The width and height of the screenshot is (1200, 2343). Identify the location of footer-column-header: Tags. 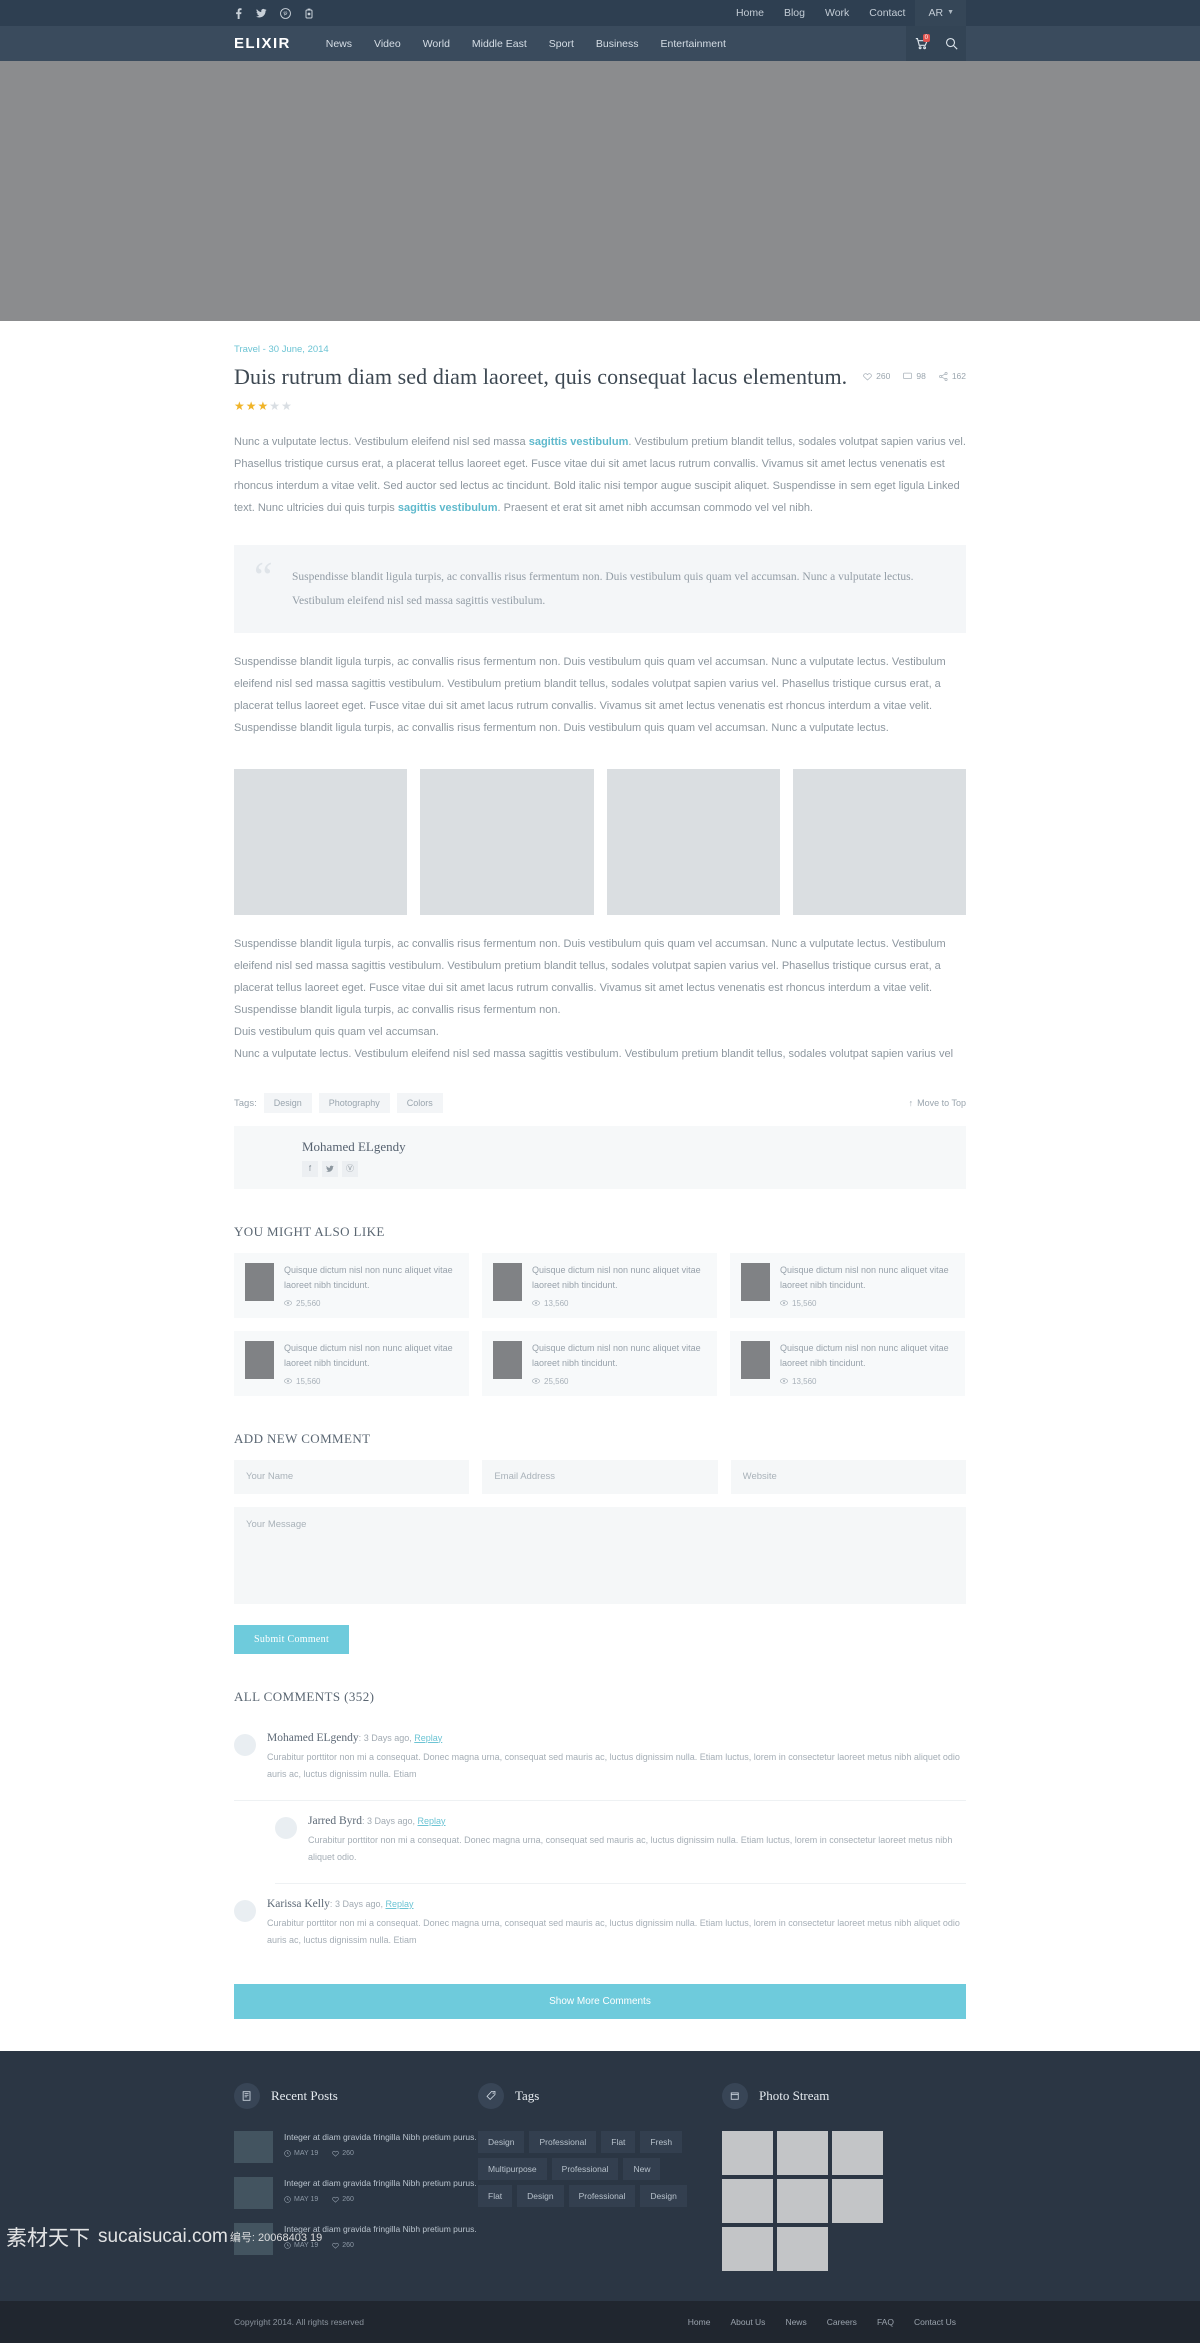
(600, 2095).